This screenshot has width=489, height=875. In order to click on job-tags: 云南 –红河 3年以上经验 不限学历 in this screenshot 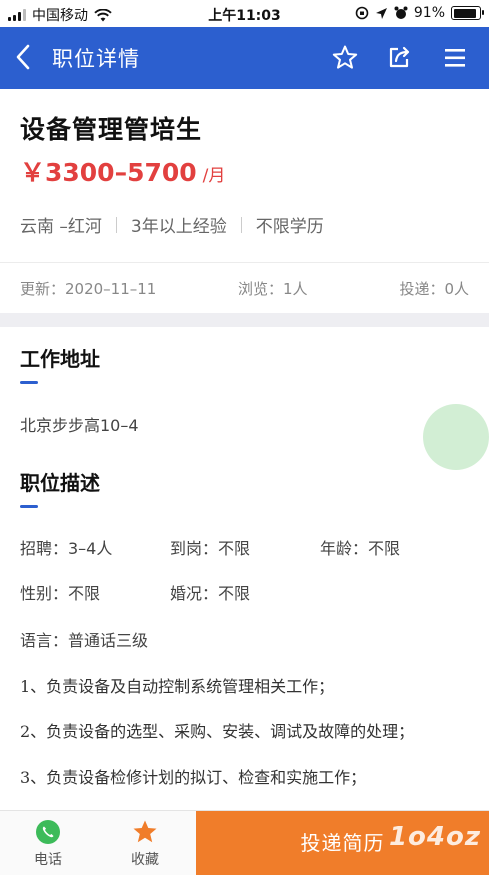, I will do `click(172, 224)`.